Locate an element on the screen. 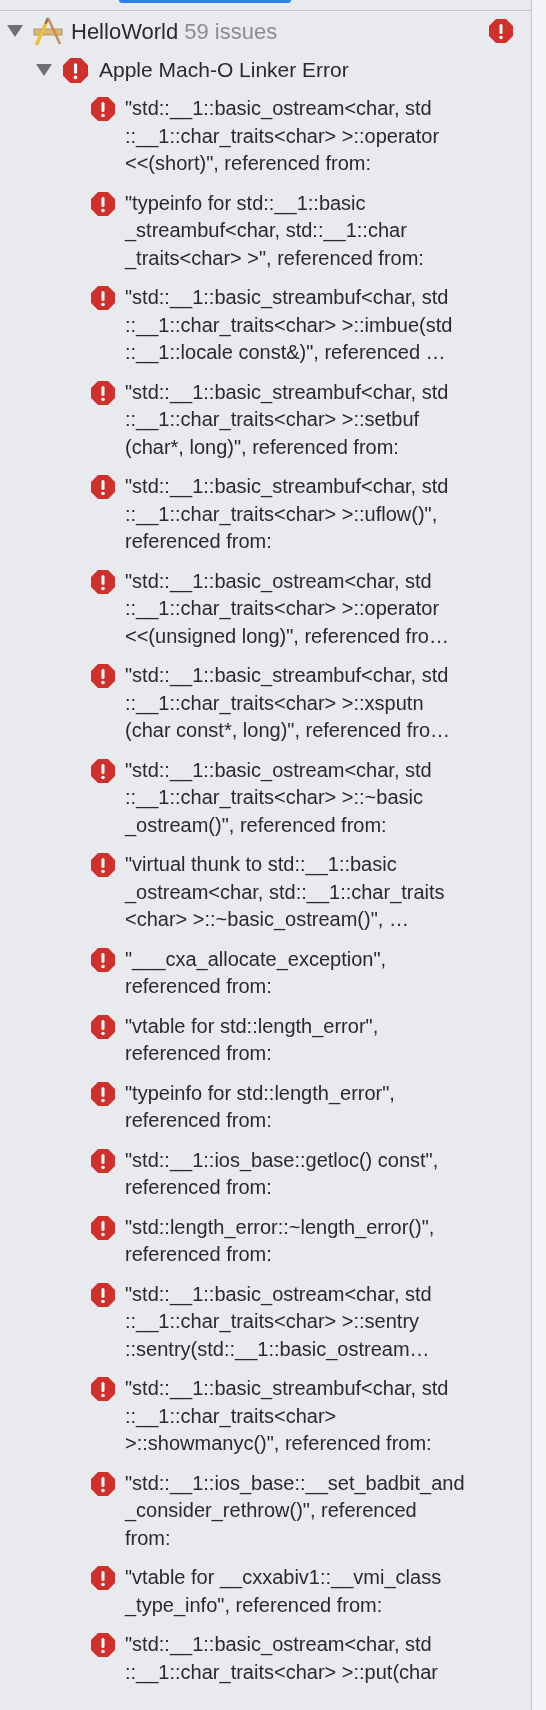 This screenshot has height=1710, width=546. group-title: Apple Mach-O Linker Error is located at coordinates (224, 70).